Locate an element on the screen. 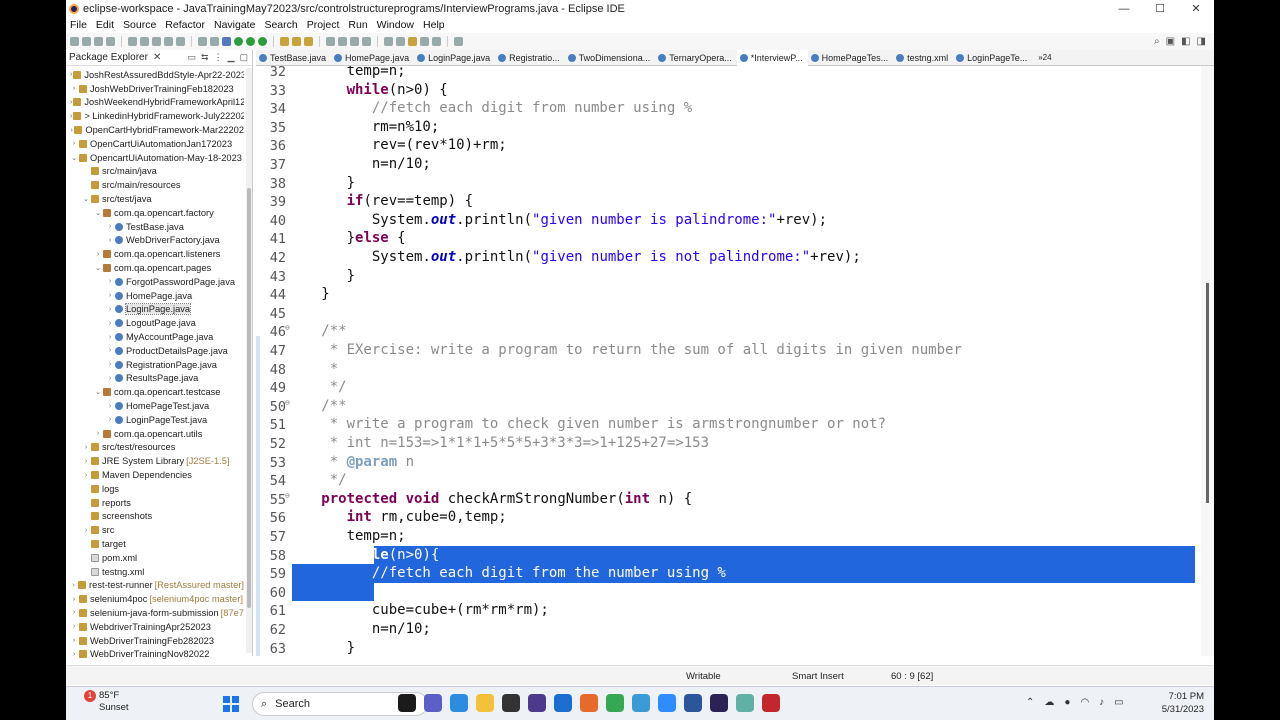 The height and width of the screenshot is (720, 1280). tree-item: › JRE System Library [J2SE-1.5] is located at coordinates (155, 461).